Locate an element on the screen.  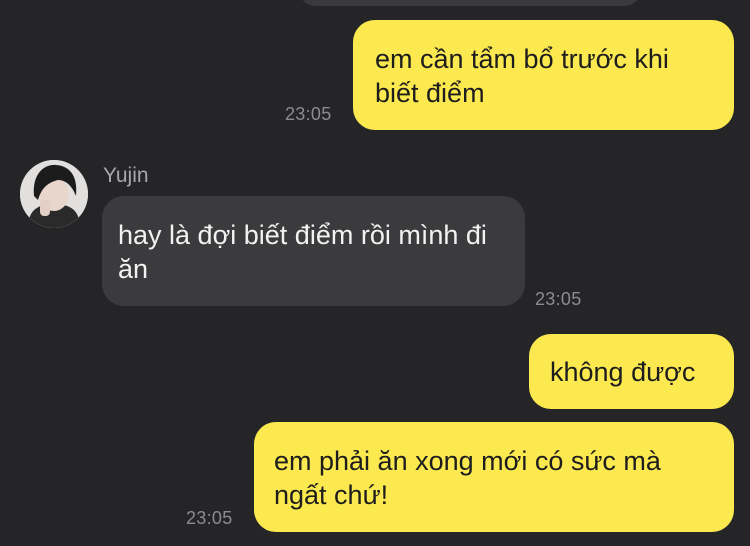
outgoing-message-bubble: em phải ăn xong mới có sức mà ngất chứ! is located at coordinates (494, 477).